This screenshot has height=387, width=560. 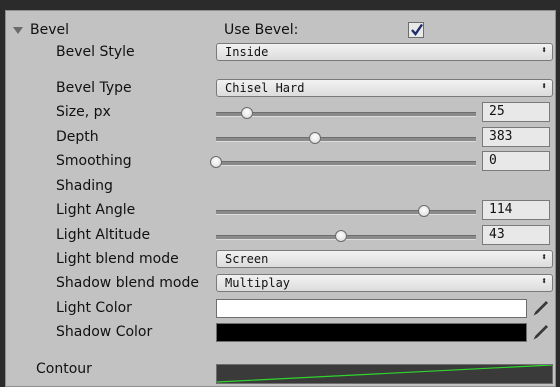 I want to click on shadow-blend-mode-dropdown: Multiplay ⬍, so click(x=384, y=283).